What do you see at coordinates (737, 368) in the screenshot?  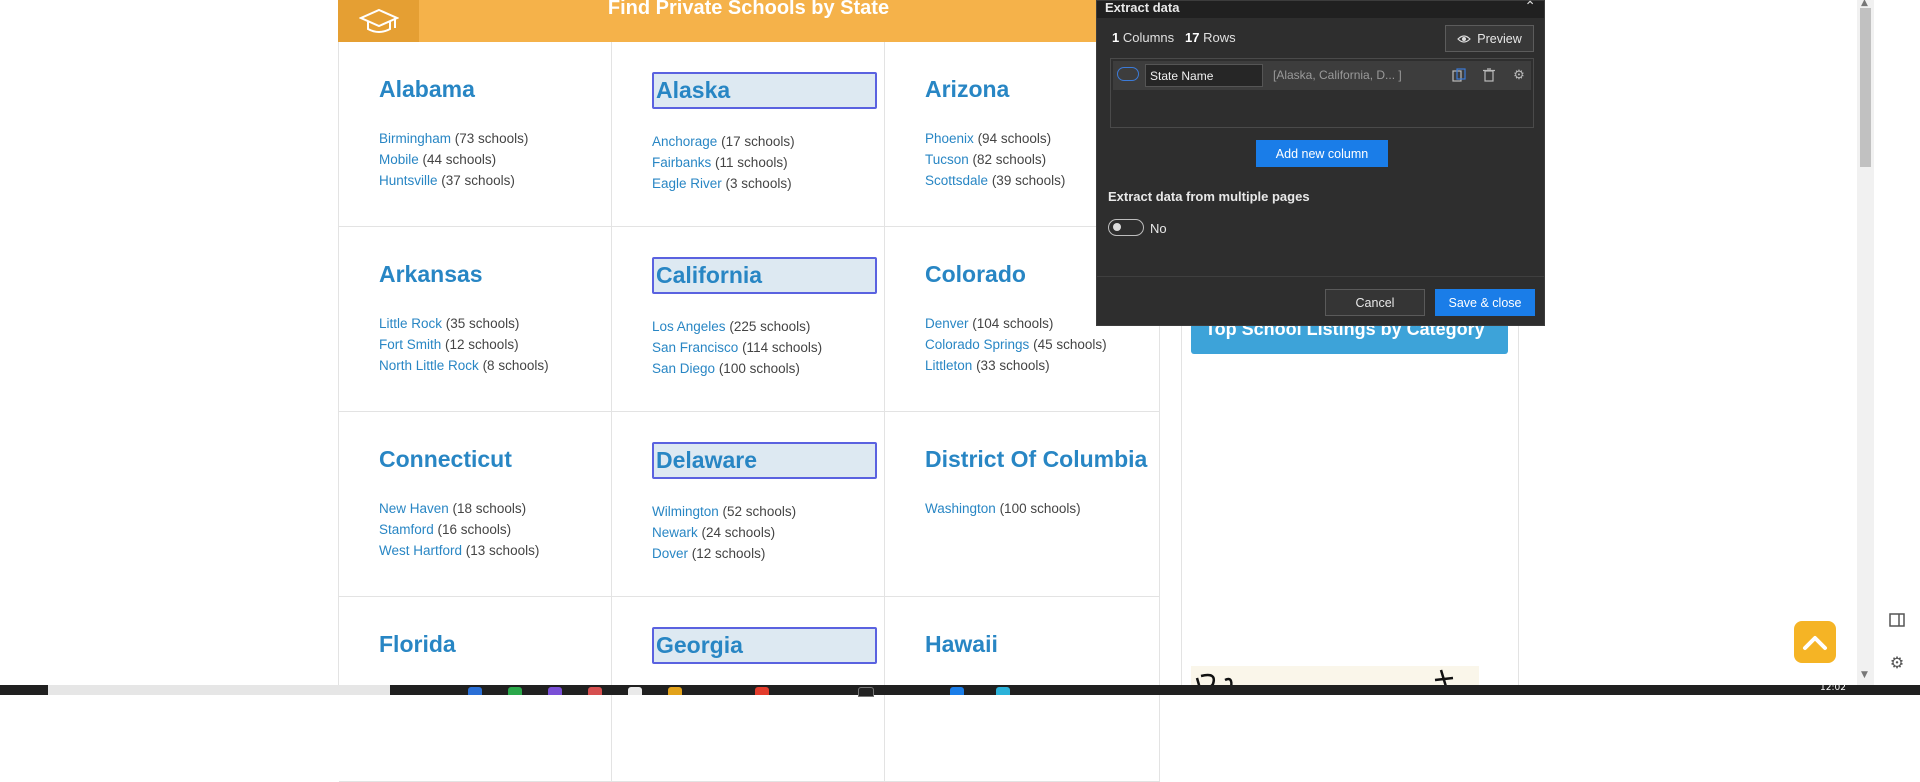 I see `city-item: San Diego (100 schools)` at bounding box center [737, 368].